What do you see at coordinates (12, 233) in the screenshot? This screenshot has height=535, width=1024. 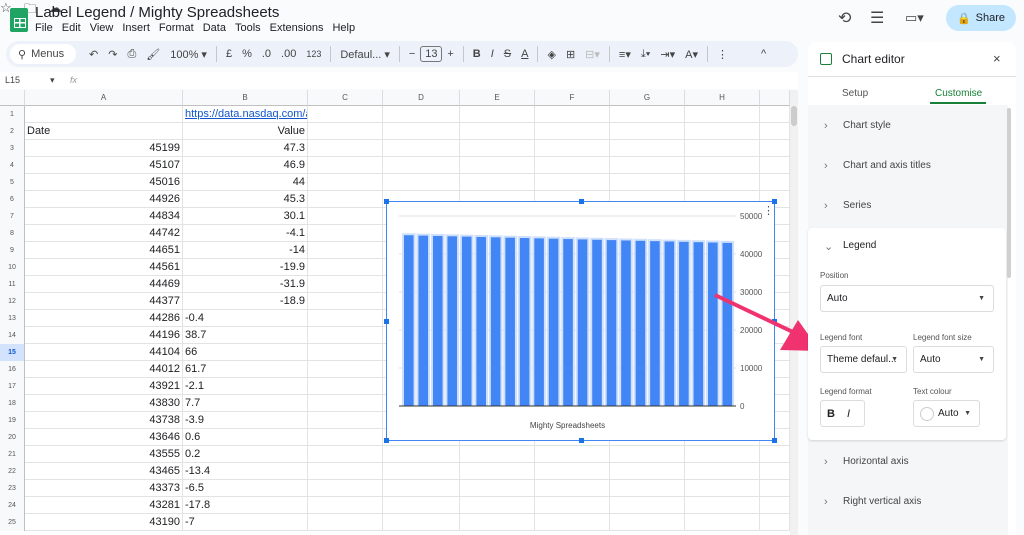 I see `row-header: 8` at bounding box center [12, 233].